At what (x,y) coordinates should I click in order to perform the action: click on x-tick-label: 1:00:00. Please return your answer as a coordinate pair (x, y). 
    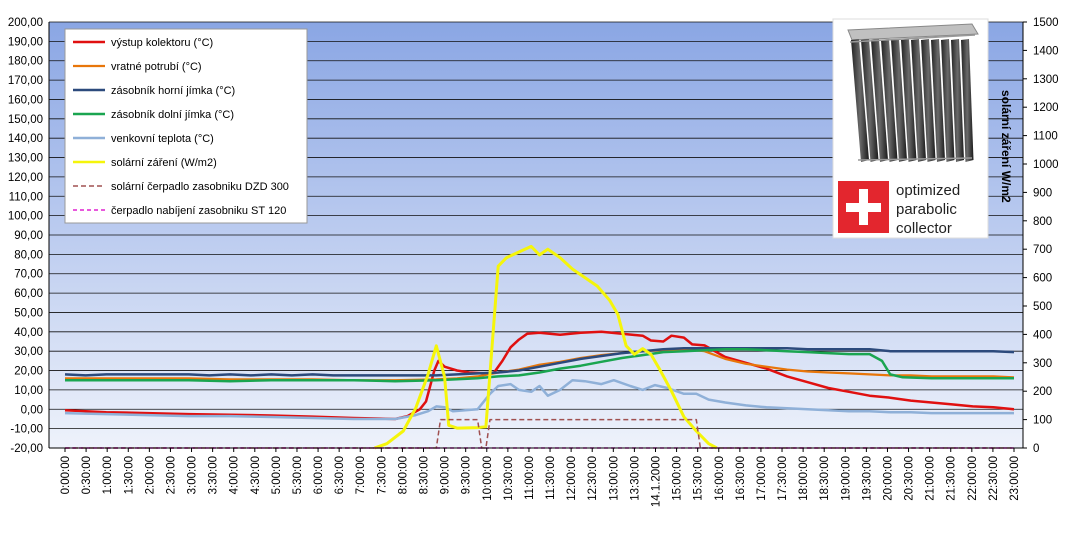
    Looking at the image, I should click on (108, 475).